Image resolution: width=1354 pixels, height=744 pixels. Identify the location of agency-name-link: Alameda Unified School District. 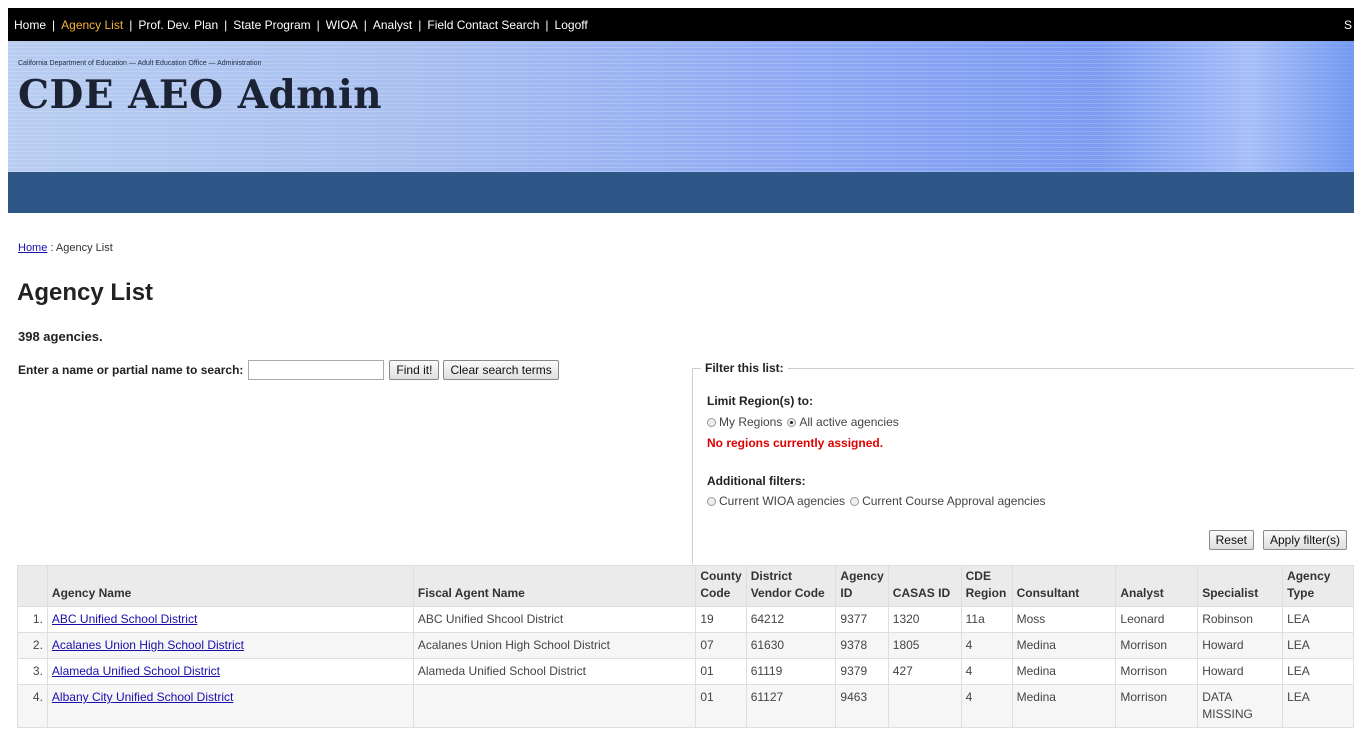
(136, 671).